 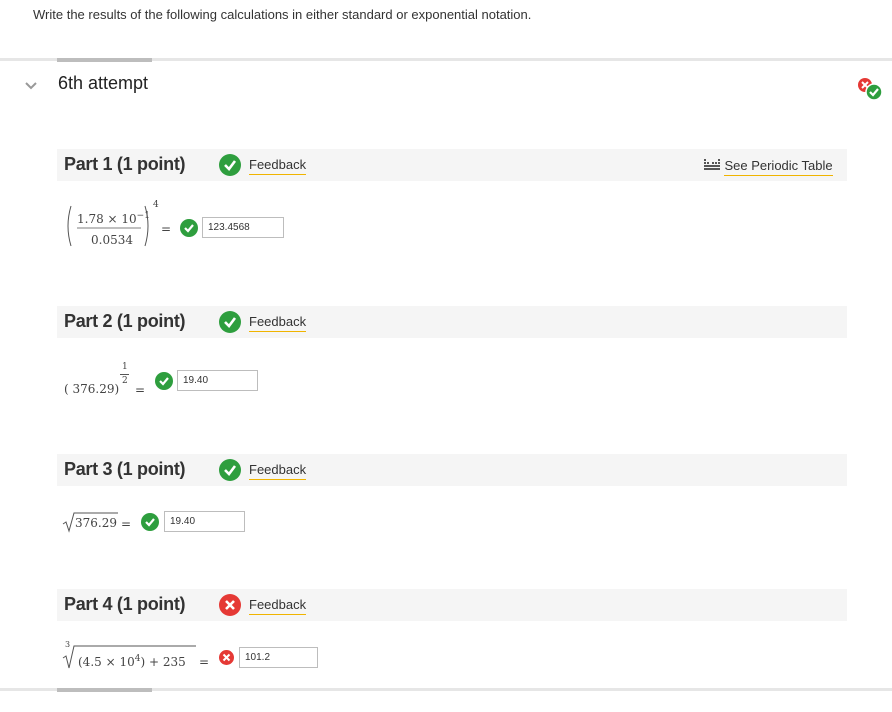 I want to click on periodic-table-label: See Periodic Table, so click(x=778, y=167).